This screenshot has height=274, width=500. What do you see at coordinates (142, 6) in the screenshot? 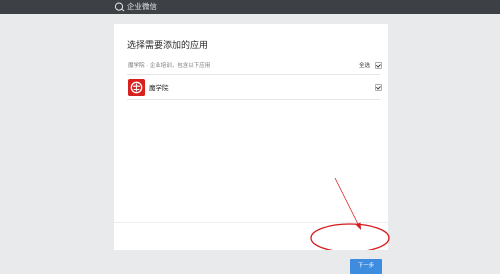
I see `brand-name: 企业微信` at bounding box center [142, 6].